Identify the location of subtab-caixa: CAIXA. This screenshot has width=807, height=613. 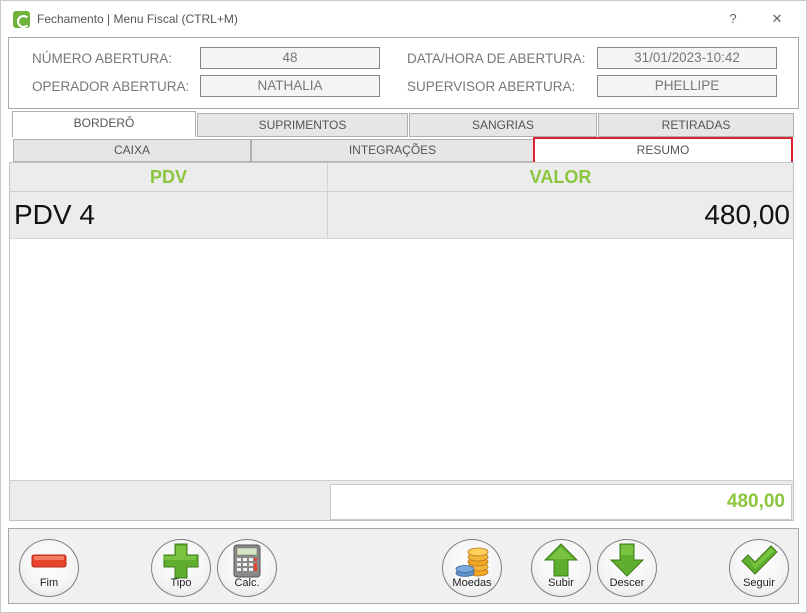
(132, 150).